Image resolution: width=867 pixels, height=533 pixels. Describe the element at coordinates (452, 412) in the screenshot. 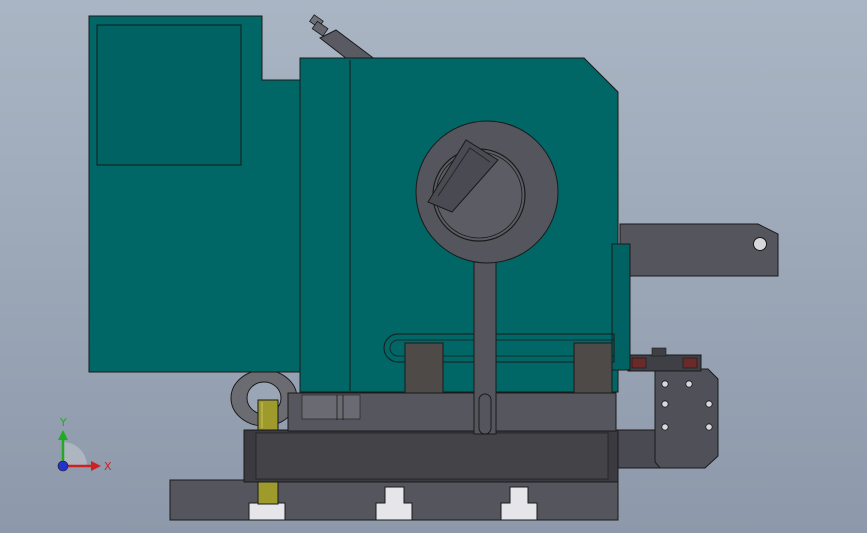

I see `carriage-rail` at that location.